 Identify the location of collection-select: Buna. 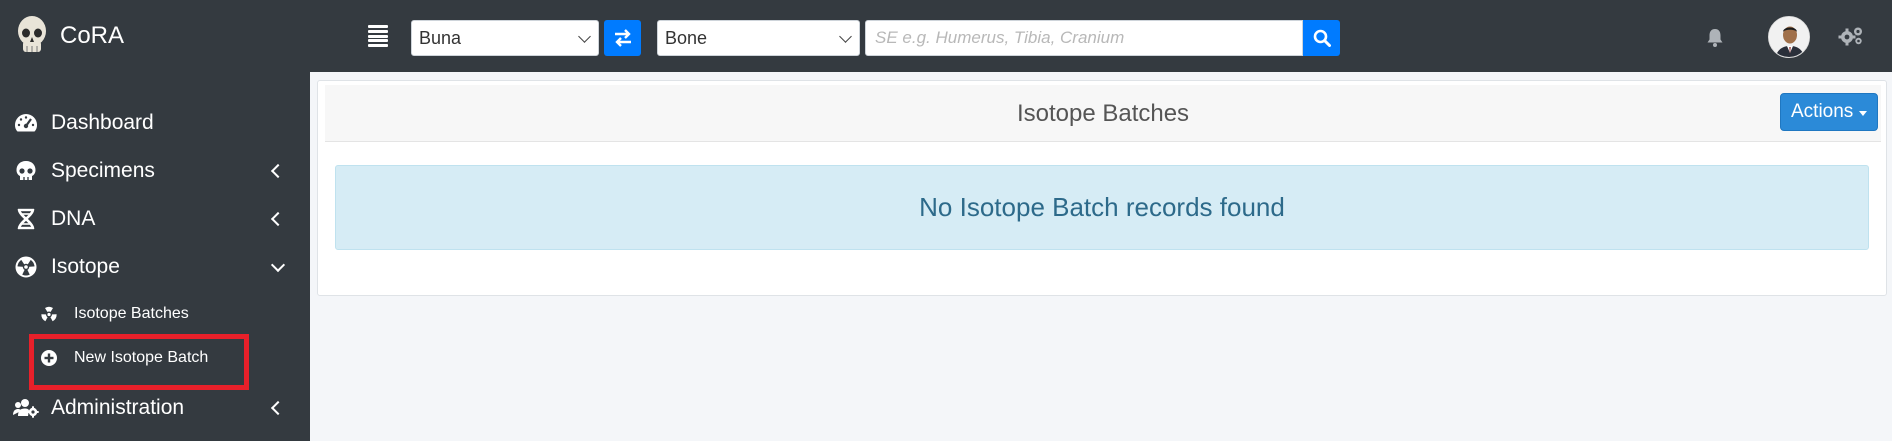
(505, 38).